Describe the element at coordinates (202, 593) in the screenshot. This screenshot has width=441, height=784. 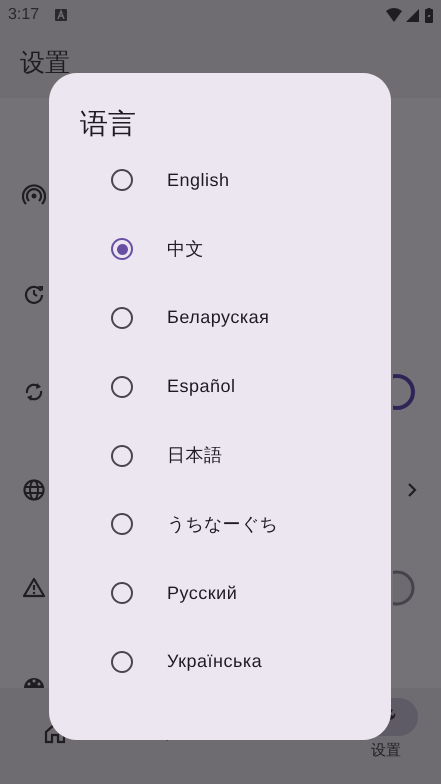
I see `option-label: Русский` at that location.